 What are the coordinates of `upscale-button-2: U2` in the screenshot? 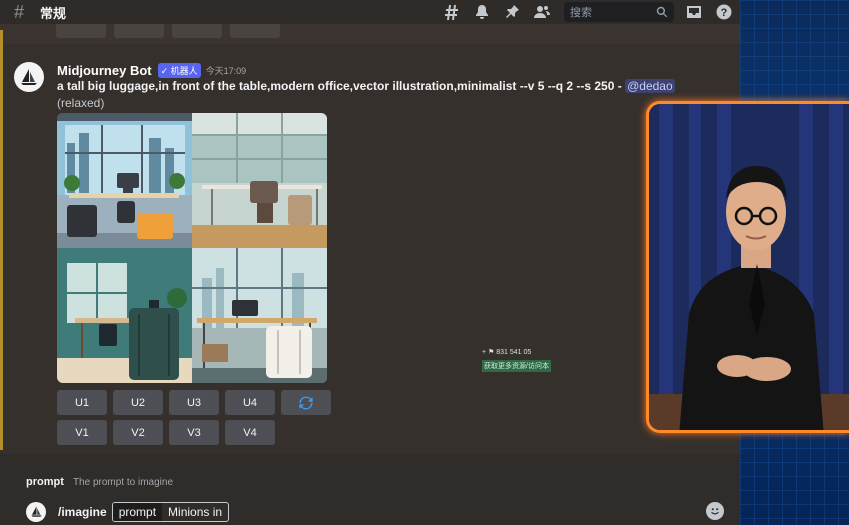 It's located at (138, 402).